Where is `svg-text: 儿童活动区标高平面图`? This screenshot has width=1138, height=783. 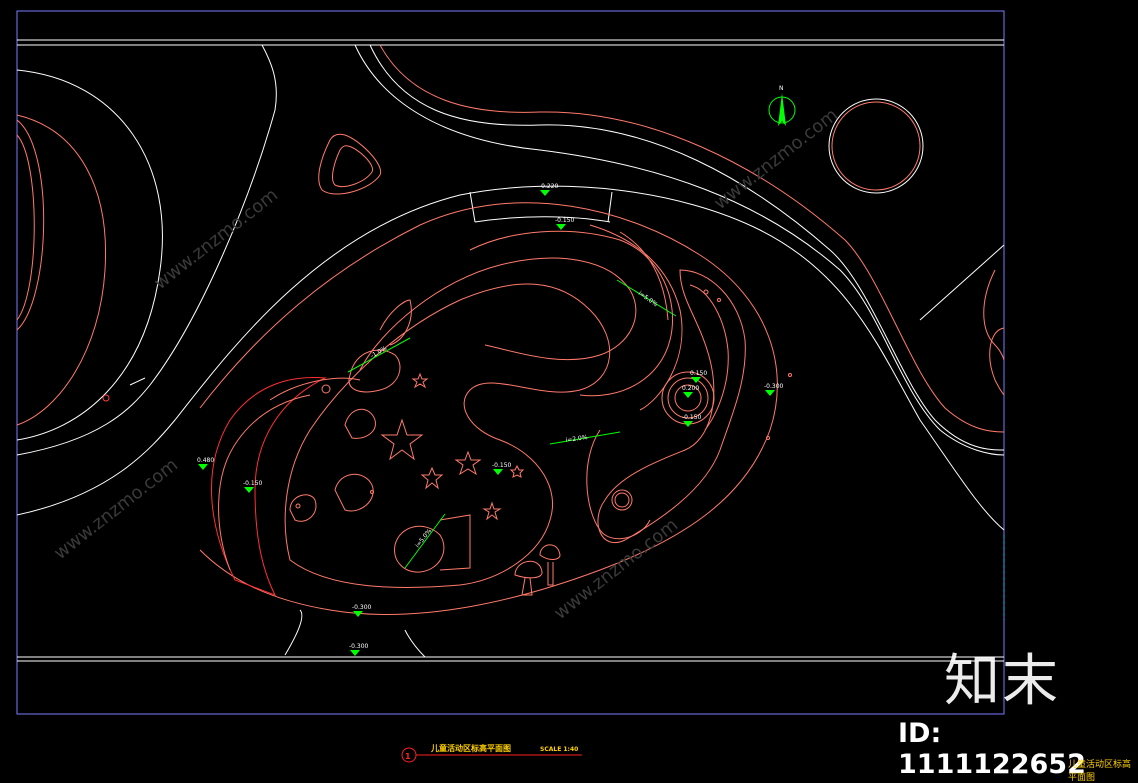
svg-text: 儿童活动区标高平面图 is located at coordinates (470, 748).